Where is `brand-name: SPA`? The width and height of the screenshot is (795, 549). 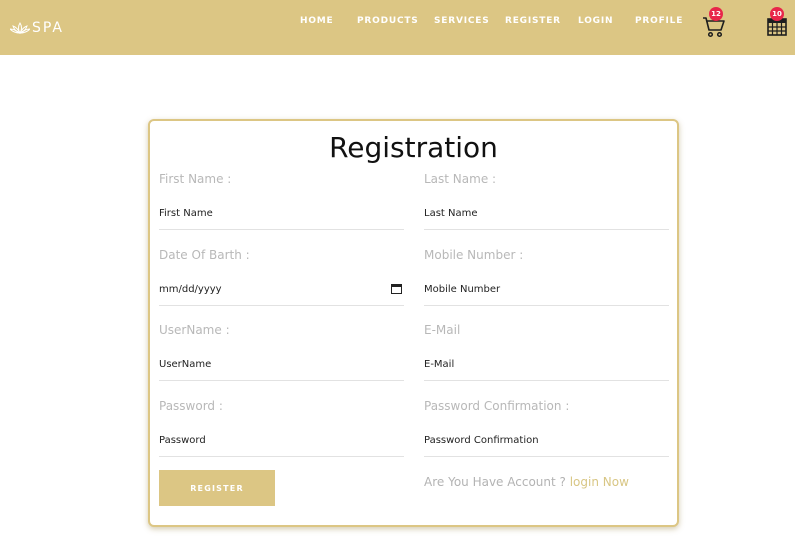
brand-name: SPA is located at coordinates (48, 28).